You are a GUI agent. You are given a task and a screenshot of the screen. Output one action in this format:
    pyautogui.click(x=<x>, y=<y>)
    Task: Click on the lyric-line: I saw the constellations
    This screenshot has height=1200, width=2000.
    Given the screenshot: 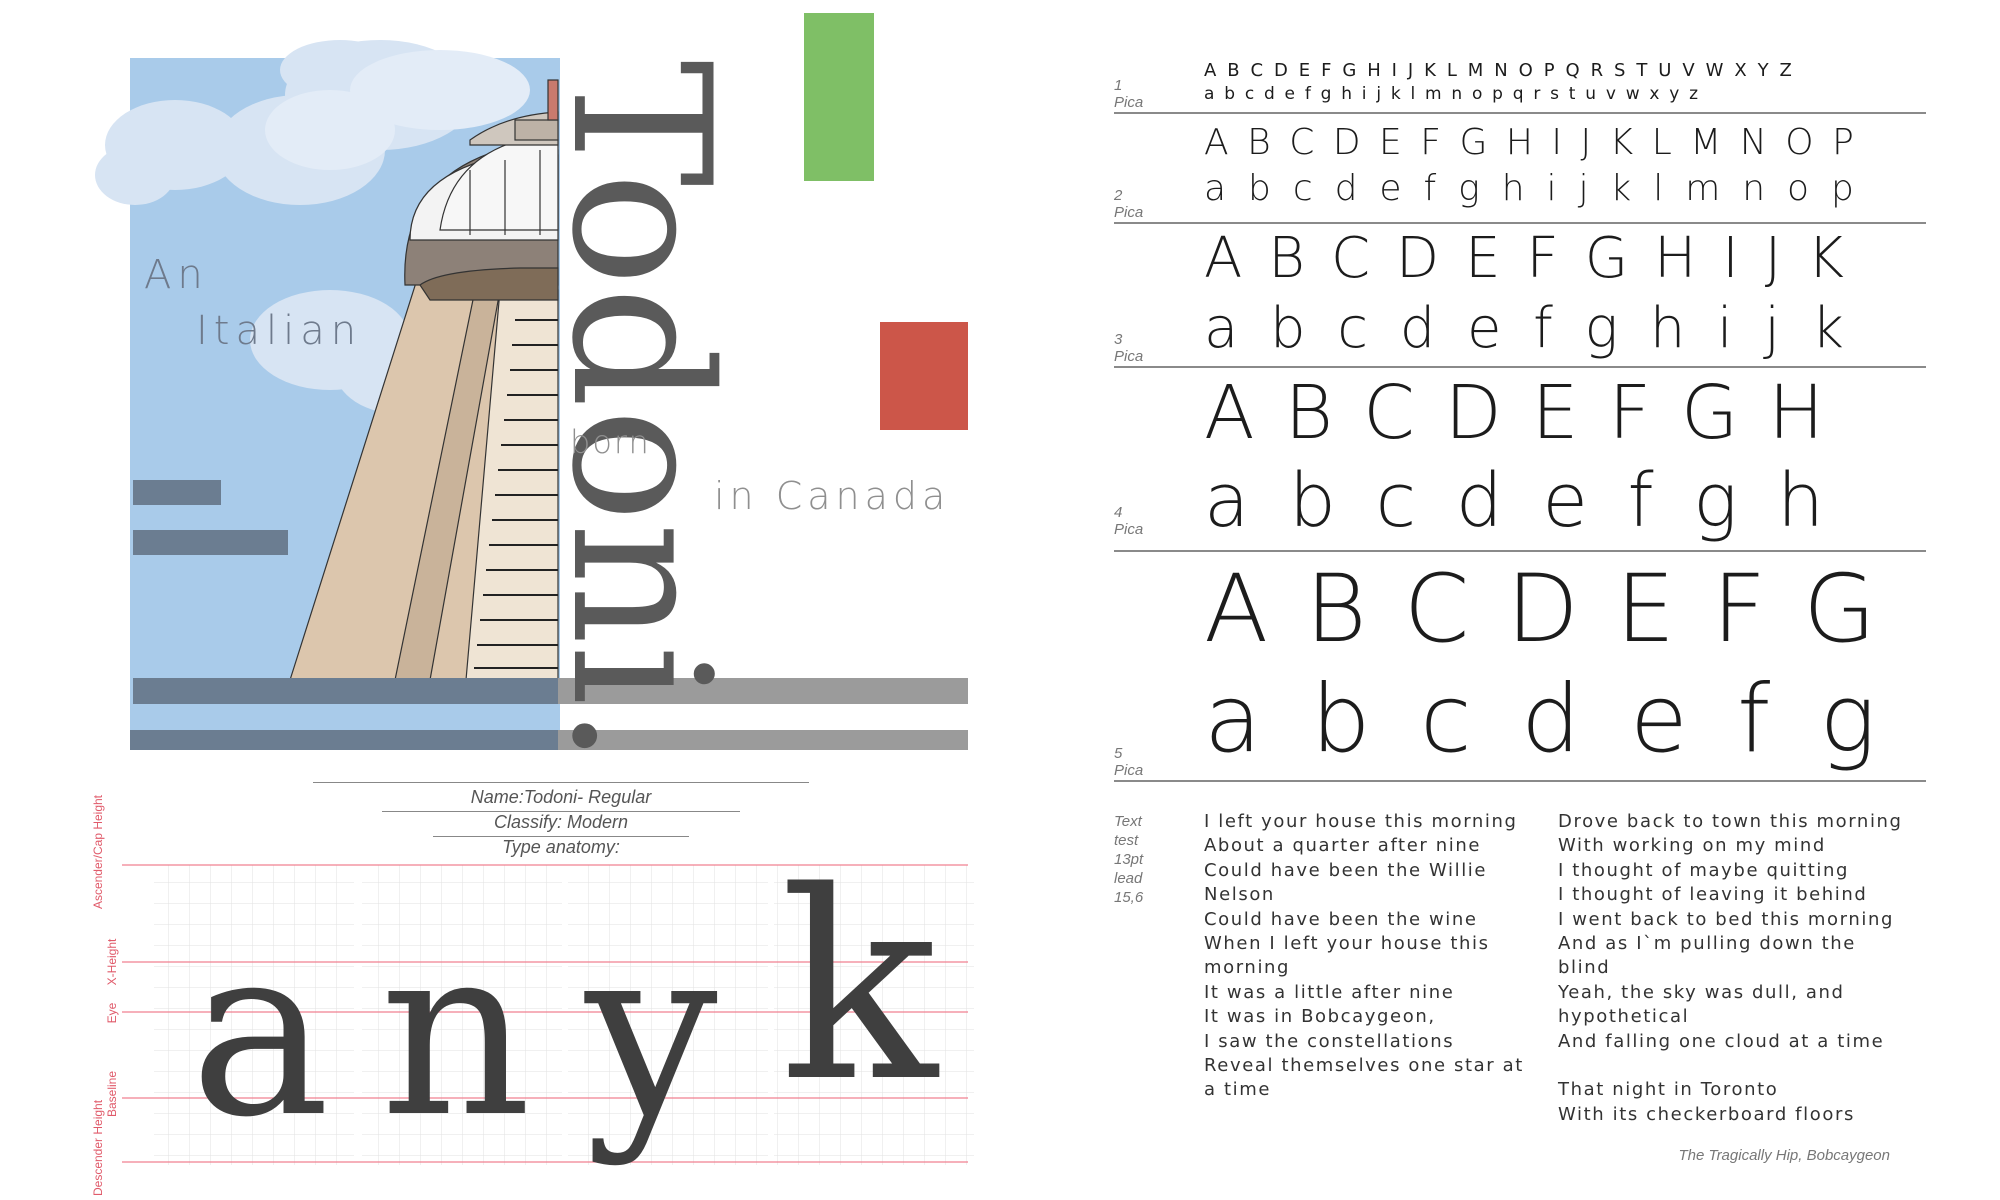 What is the action you would take?
    pyautogui.click(x=1329, y=1041)
    